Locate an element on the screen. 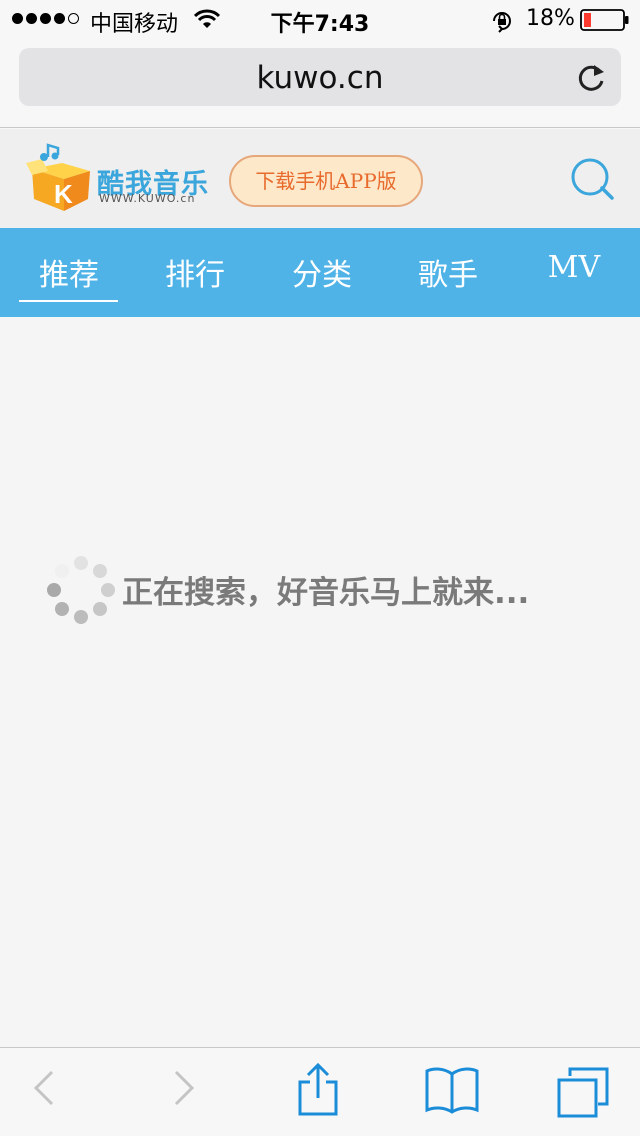 The image size is (640, 1136). browser-toolbar is located at coordinates (320, 1091).